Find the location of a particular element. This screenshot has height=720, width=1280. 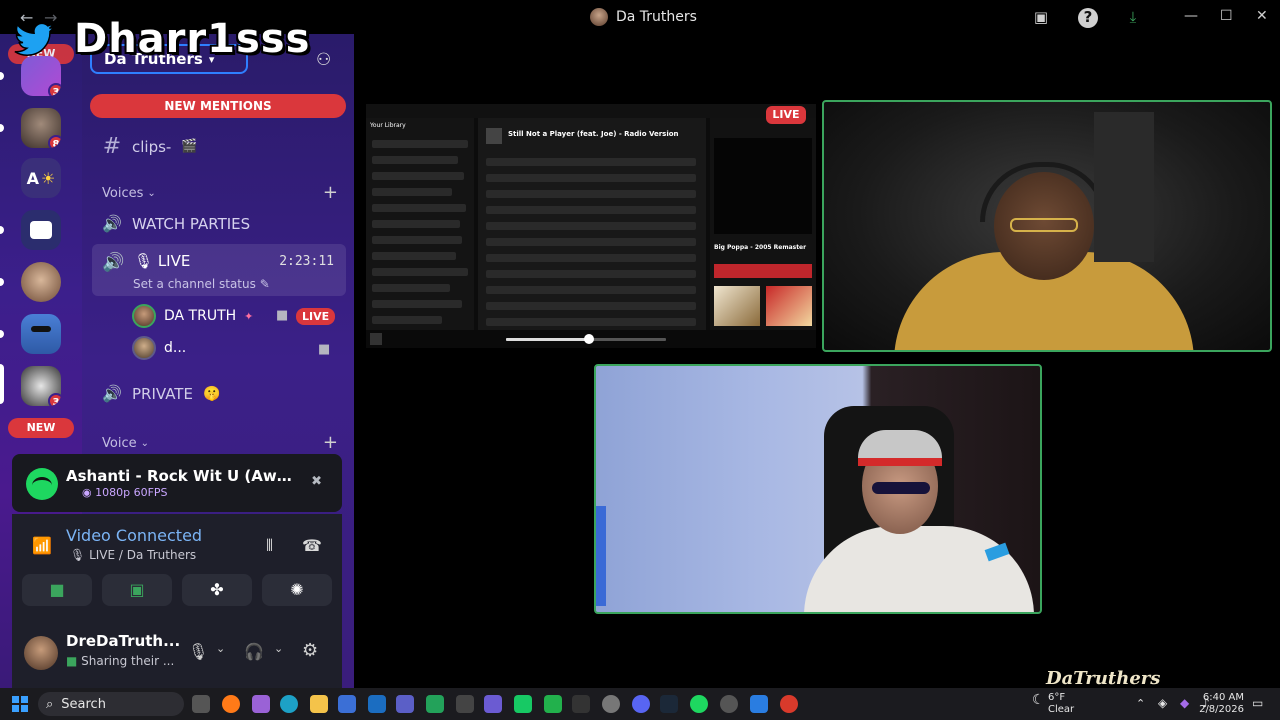

voice-connected-title: Video Connected is located at coordinates (134, 535).